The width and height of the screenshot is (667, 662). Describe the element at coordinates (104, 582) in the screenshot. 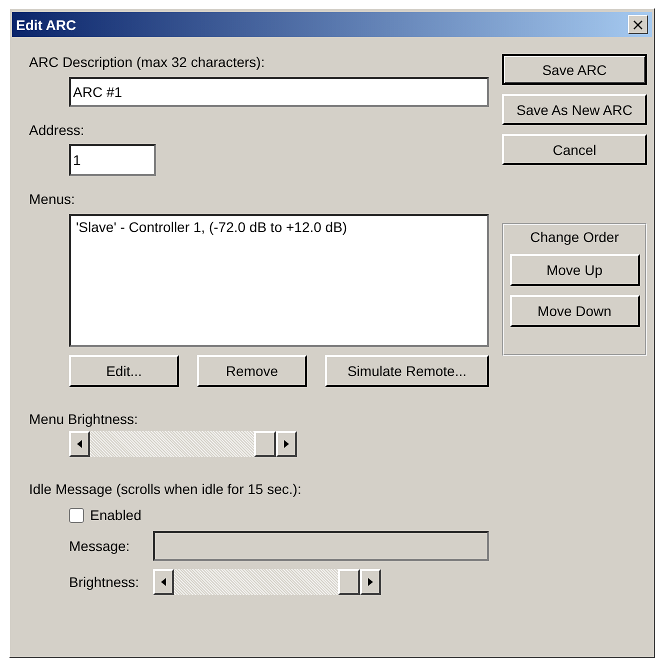

I see `field-label: Brightness:` at that location.